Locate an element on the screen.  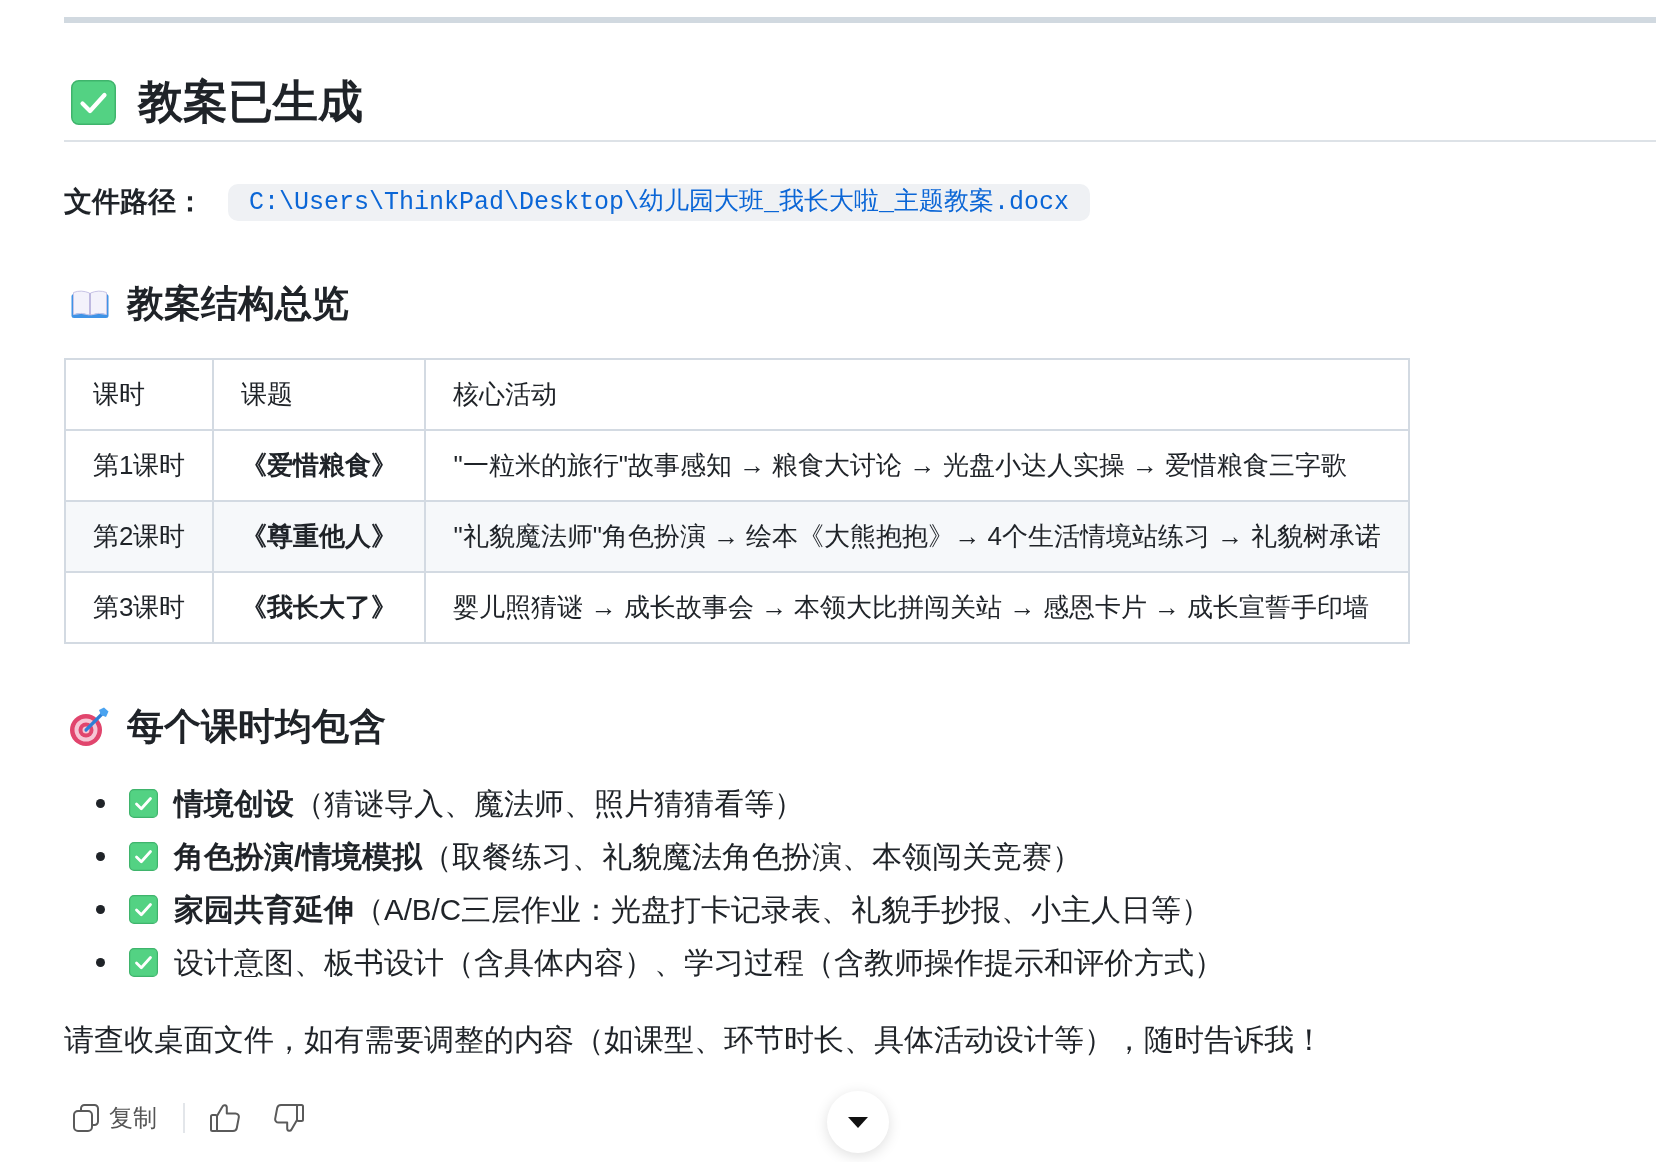
section-heading: 教案结构总览 is located at coordinates (238, 304).